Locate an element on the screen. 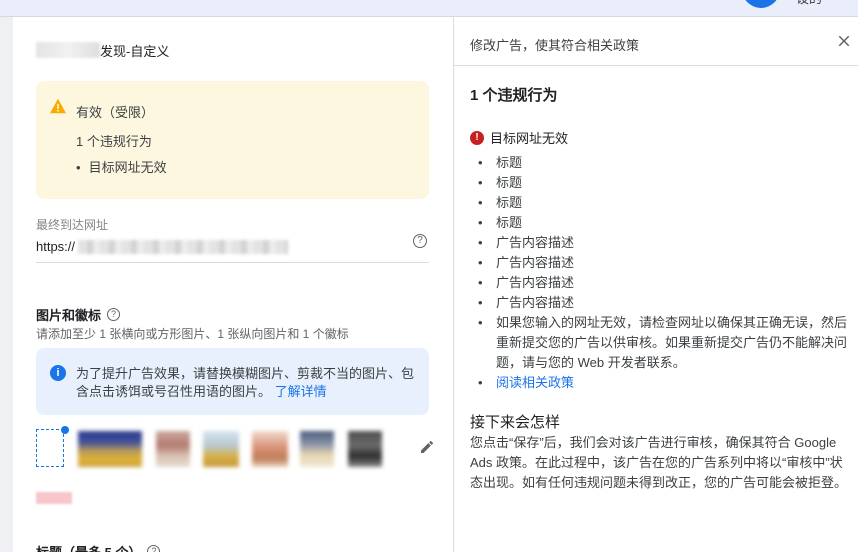 The image size is (858, 552). images-requirement: 请添加至少 1 张横向或方形图片、1 张纵向图片和 1 个徽标 is located at coordinates (192, 334).